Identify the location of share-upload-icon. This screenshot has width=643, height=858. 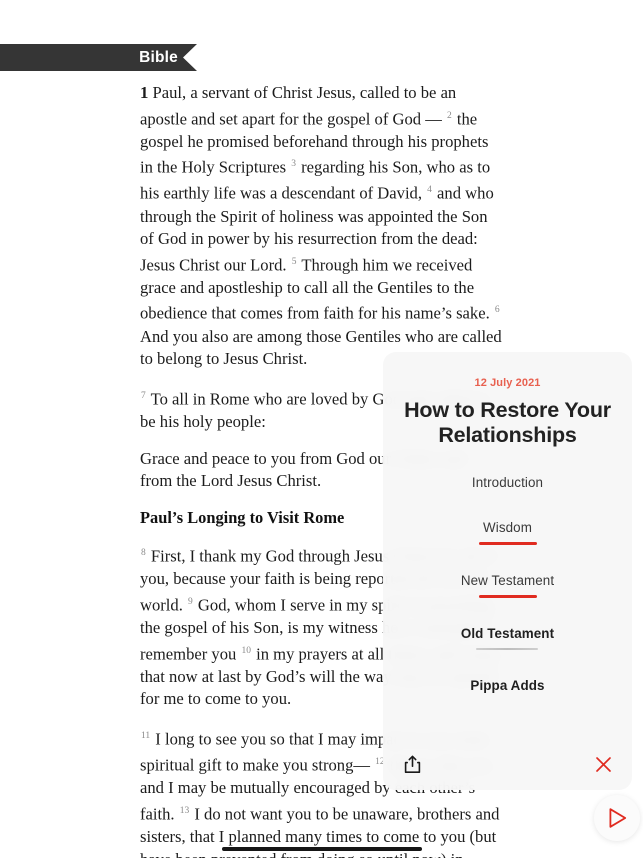
(412, 764).